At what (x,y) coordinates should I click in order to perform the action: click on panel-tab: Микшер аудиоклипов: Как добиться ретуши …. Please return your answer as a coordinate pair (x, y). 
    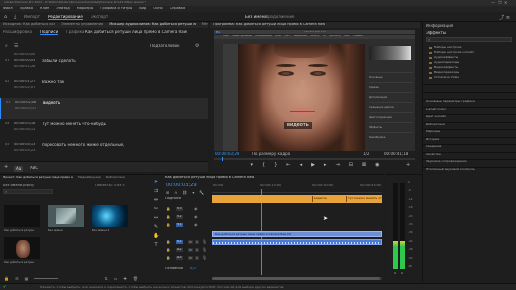
    Looking at the image, I should click on (152, 25).